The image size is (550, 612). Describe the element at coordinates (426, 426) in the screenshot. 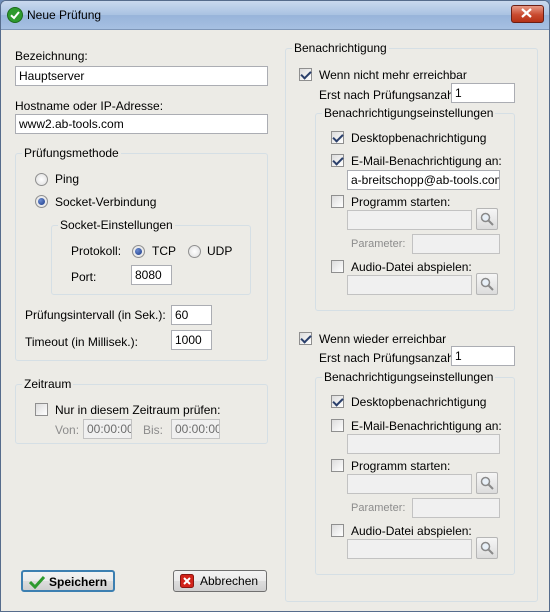

I see `reachable-email-label: E-Mail-Benachrichtigung an:` at that location.